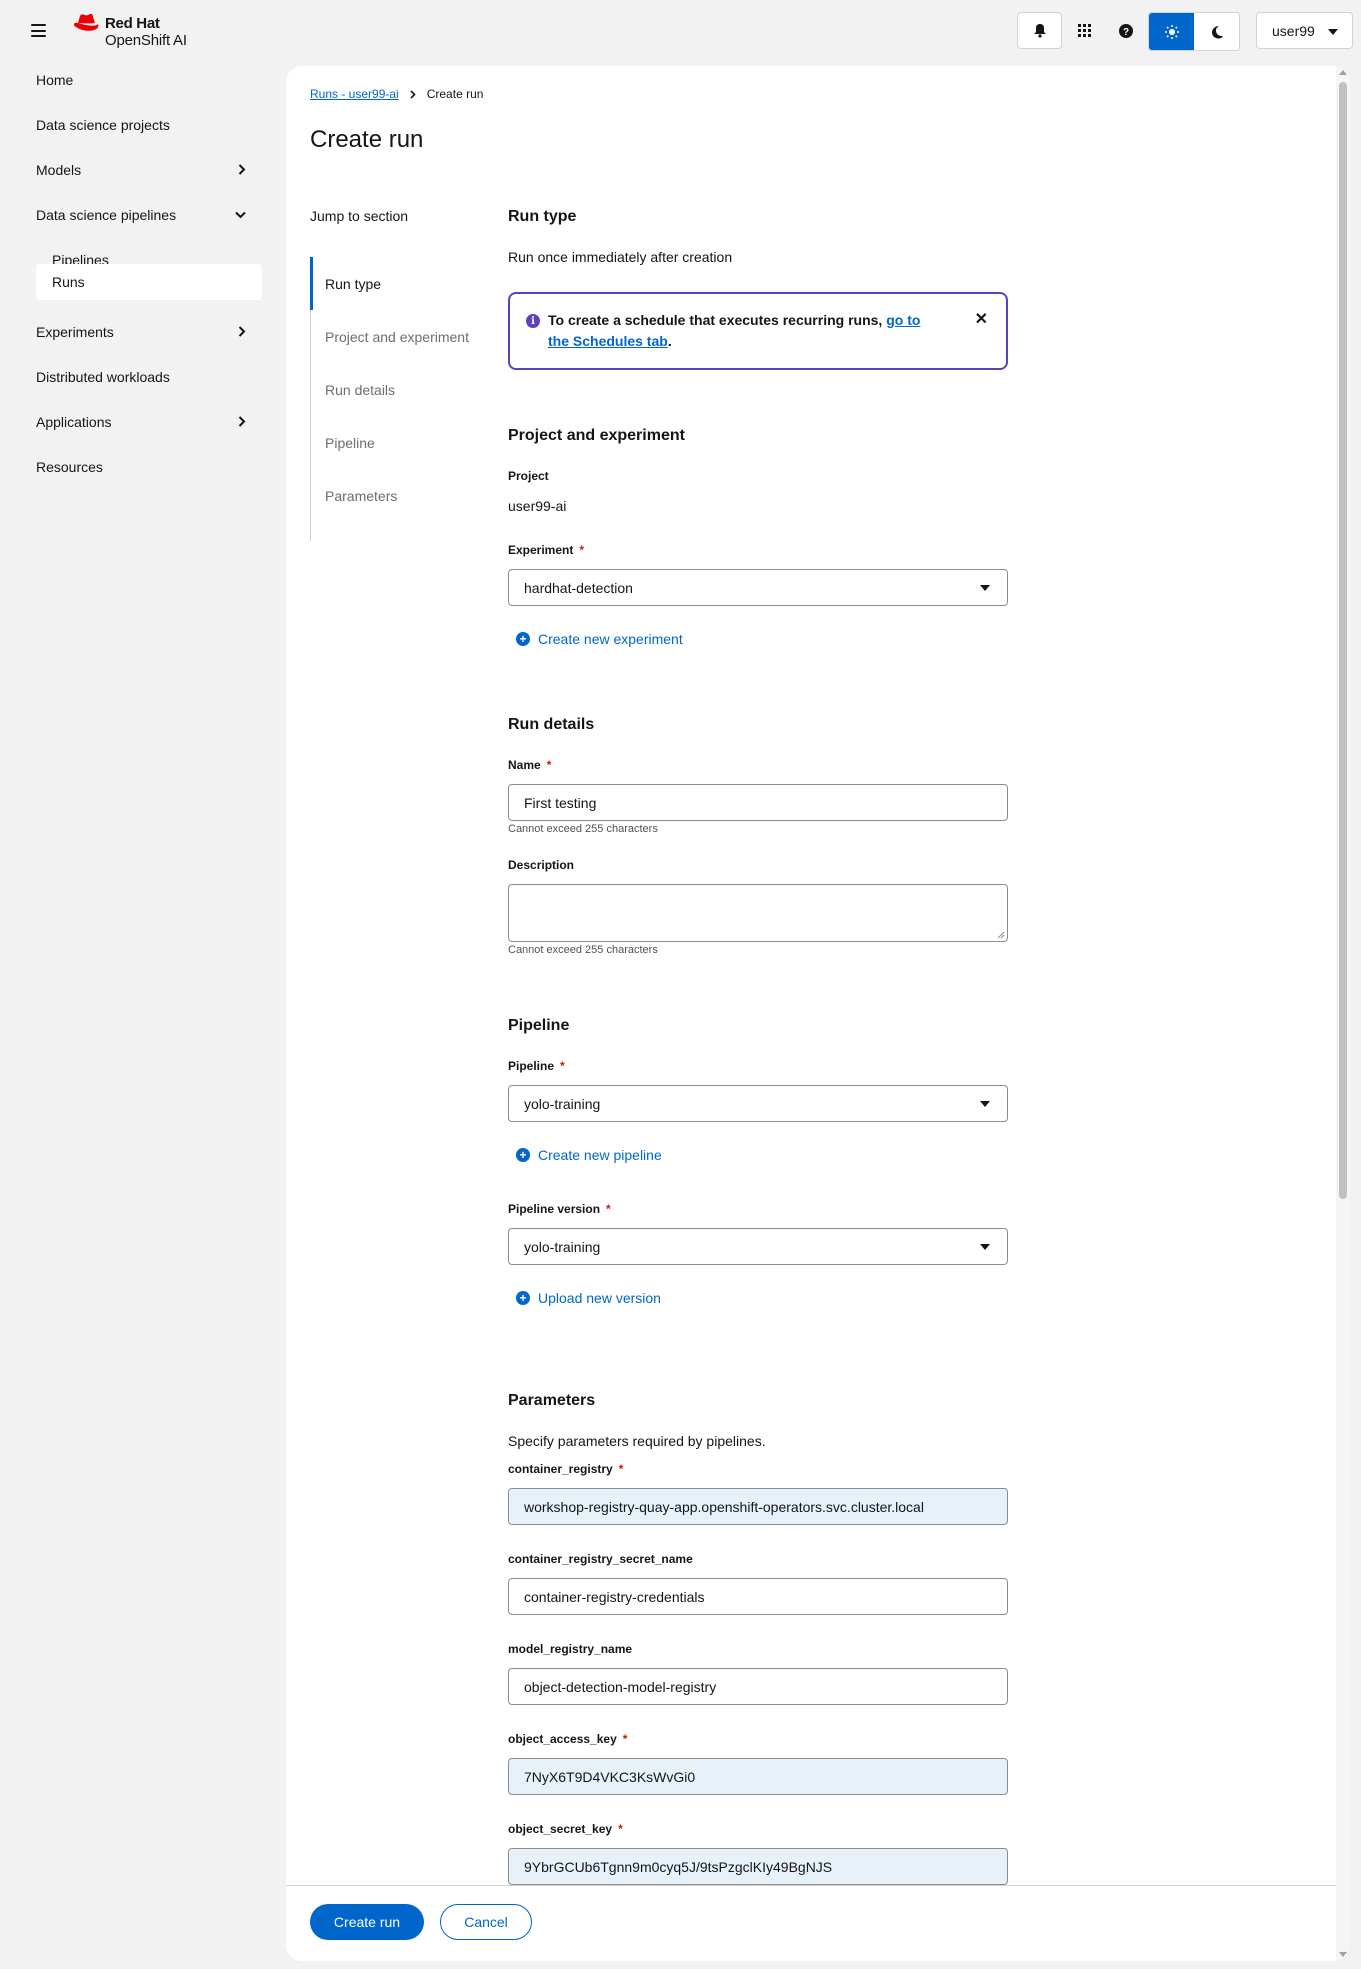  I want to click on project-label: Project, so click(528, 476).